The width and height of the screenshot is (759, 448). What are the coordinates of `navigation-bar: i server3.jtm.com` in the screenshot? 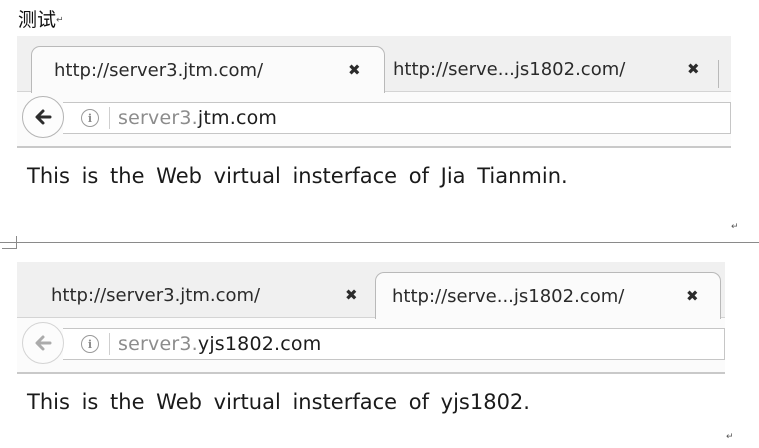 It's located at (374, 120).